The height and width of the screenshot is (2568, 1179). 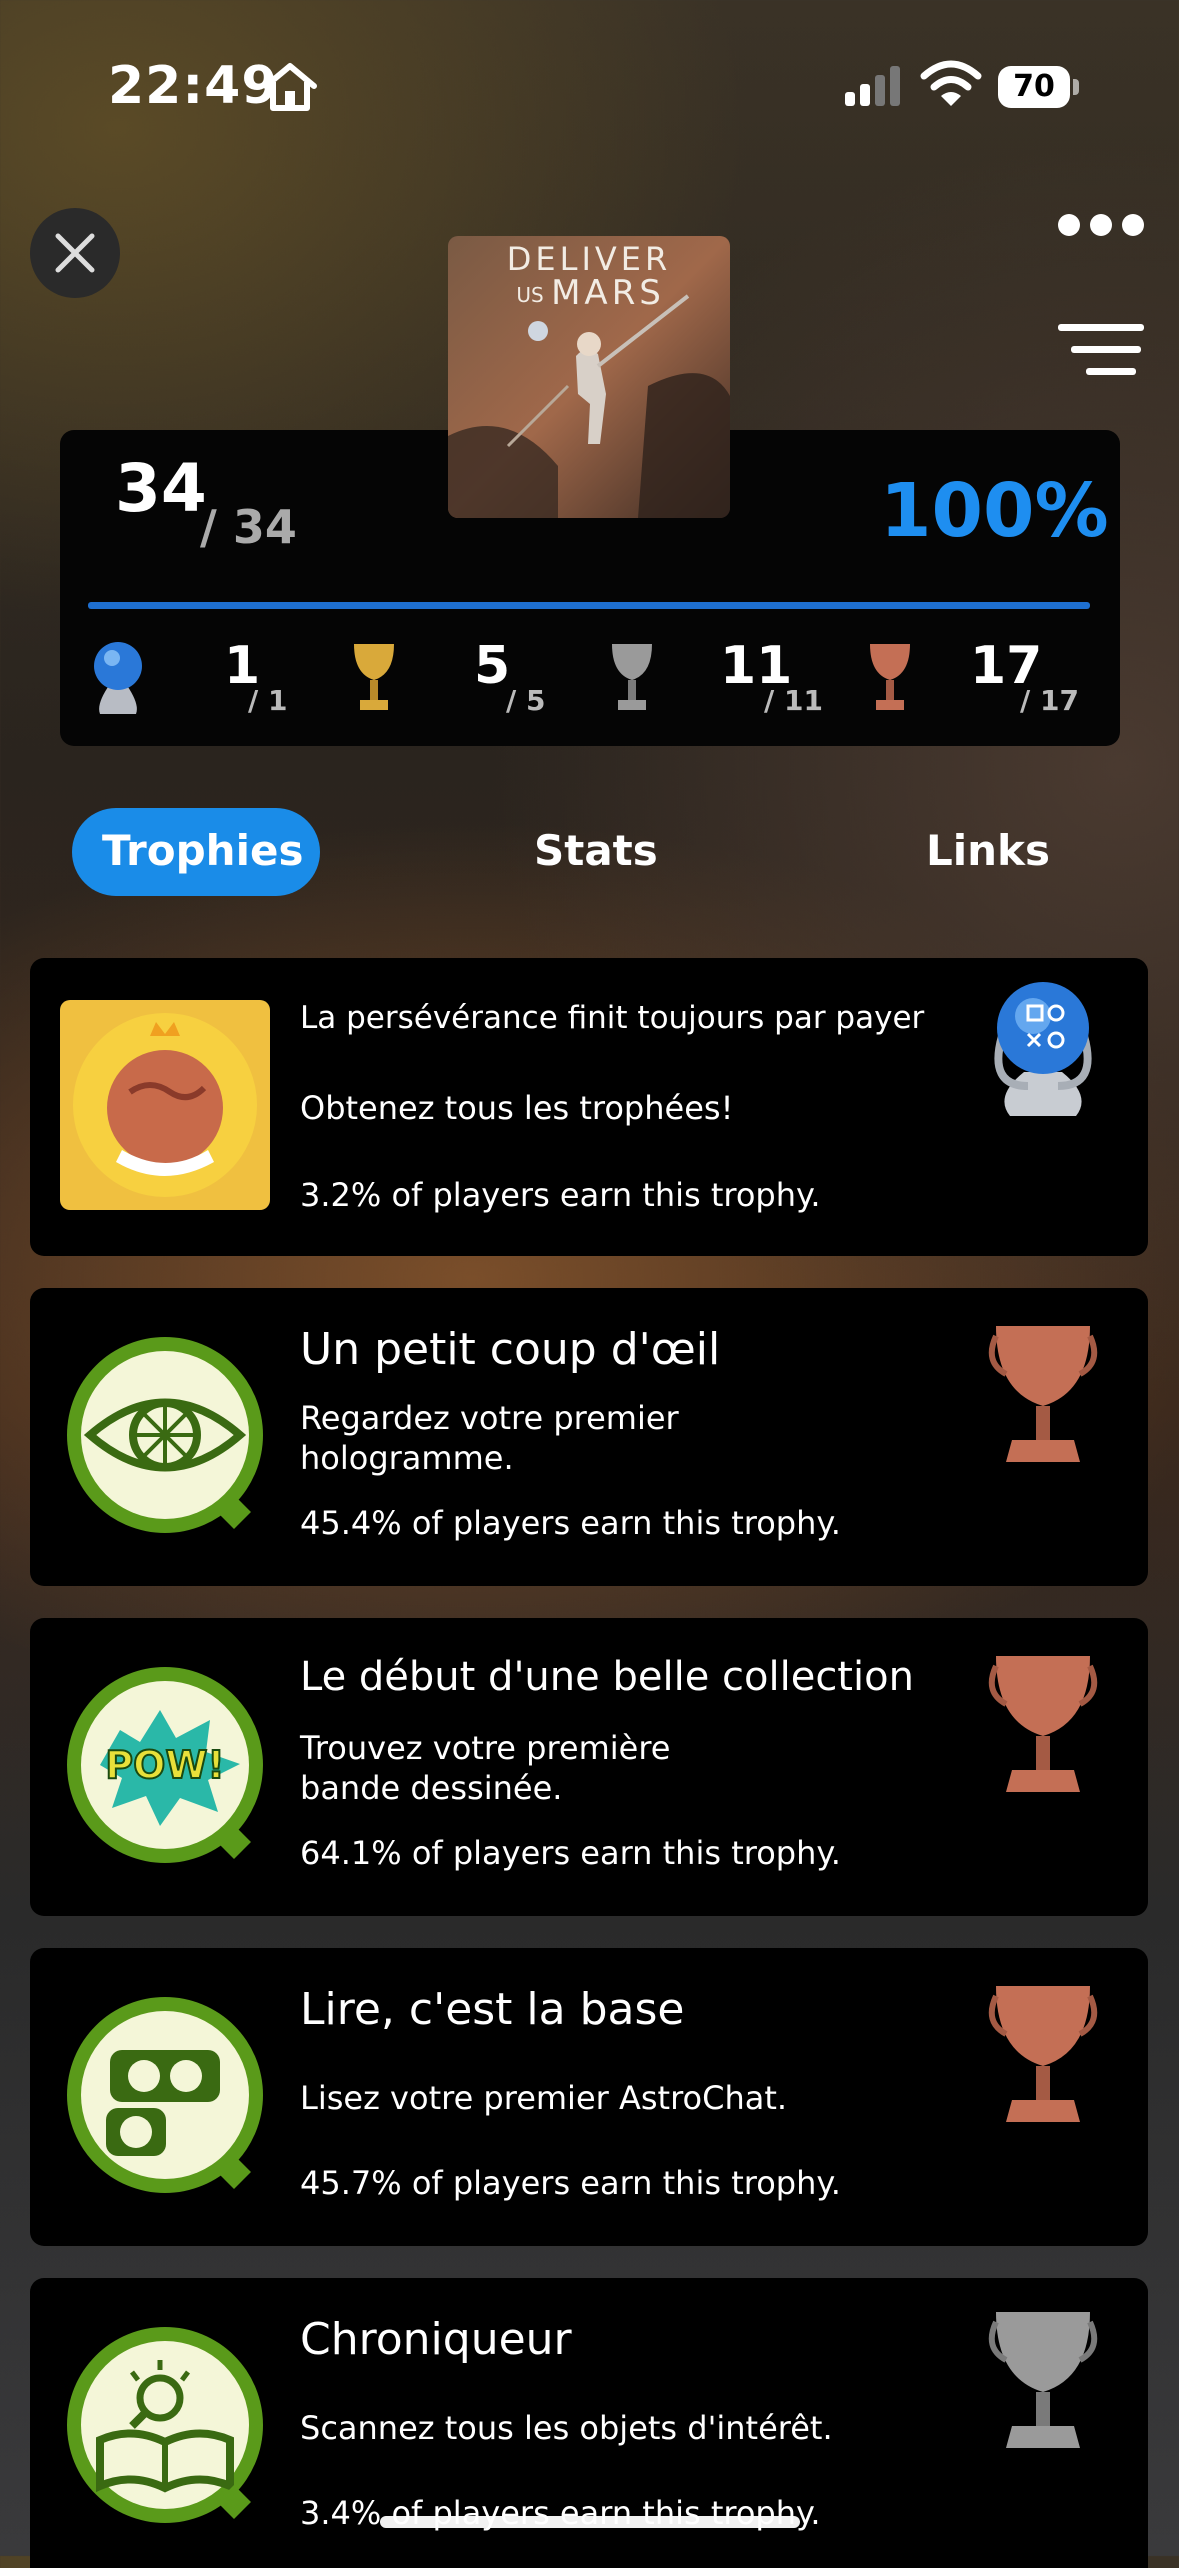 I want to click on status-time: 22:49, so click(x=193, y=86).